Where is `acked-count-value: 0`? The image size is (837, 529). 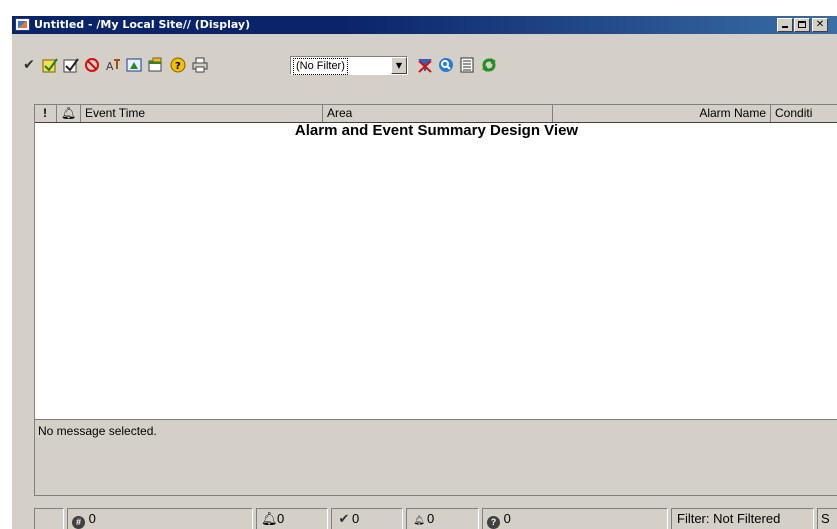 acked-count-value: 0 is located at coordinates (356, 518).